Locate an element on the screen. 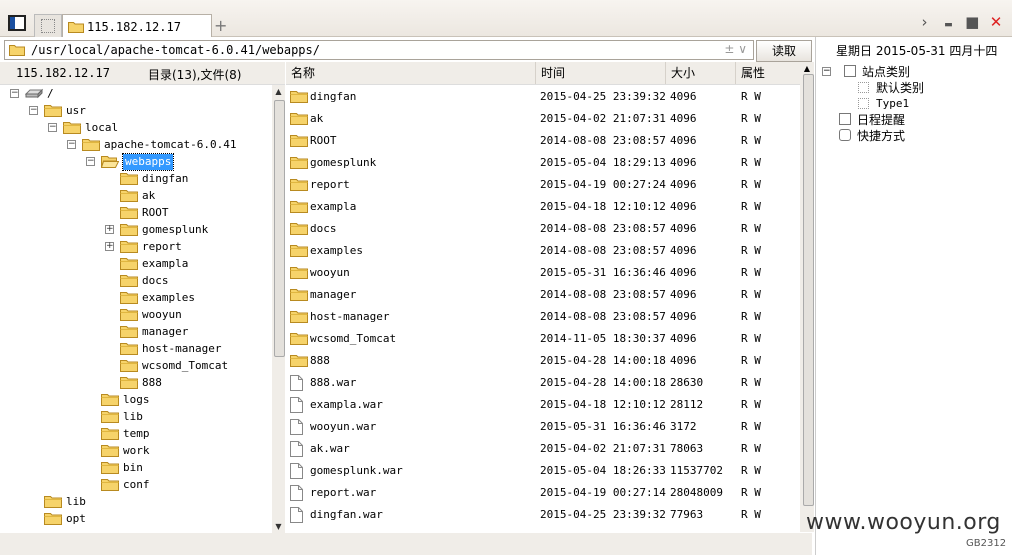 This screenshot has width=1012, height=555. file-name: docs is located at coordinates (323, 228).